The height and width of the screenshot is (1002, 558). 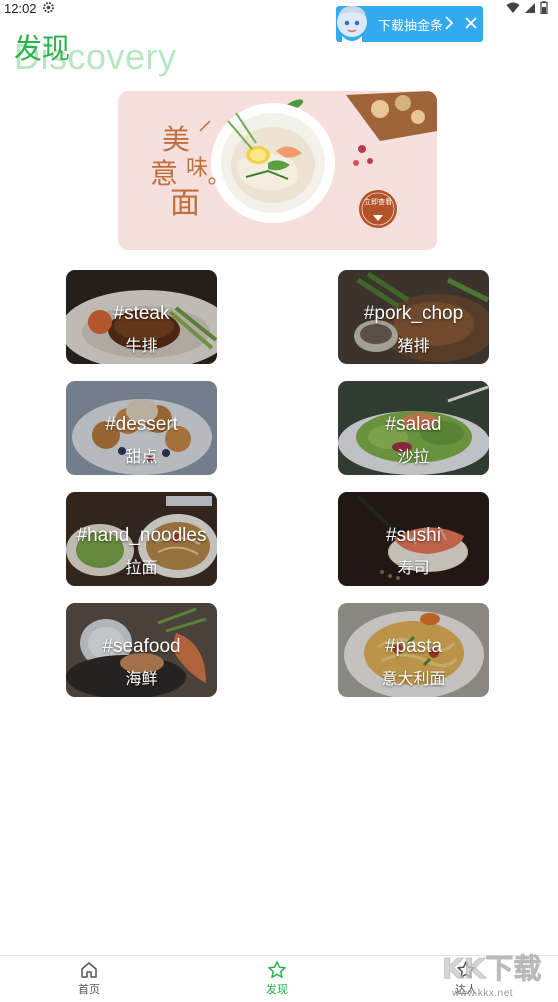 What do you see at coordinates (197, 168) in the screenshot?
I see `banner-char-wei: 味` at bounding box center [197, 168].